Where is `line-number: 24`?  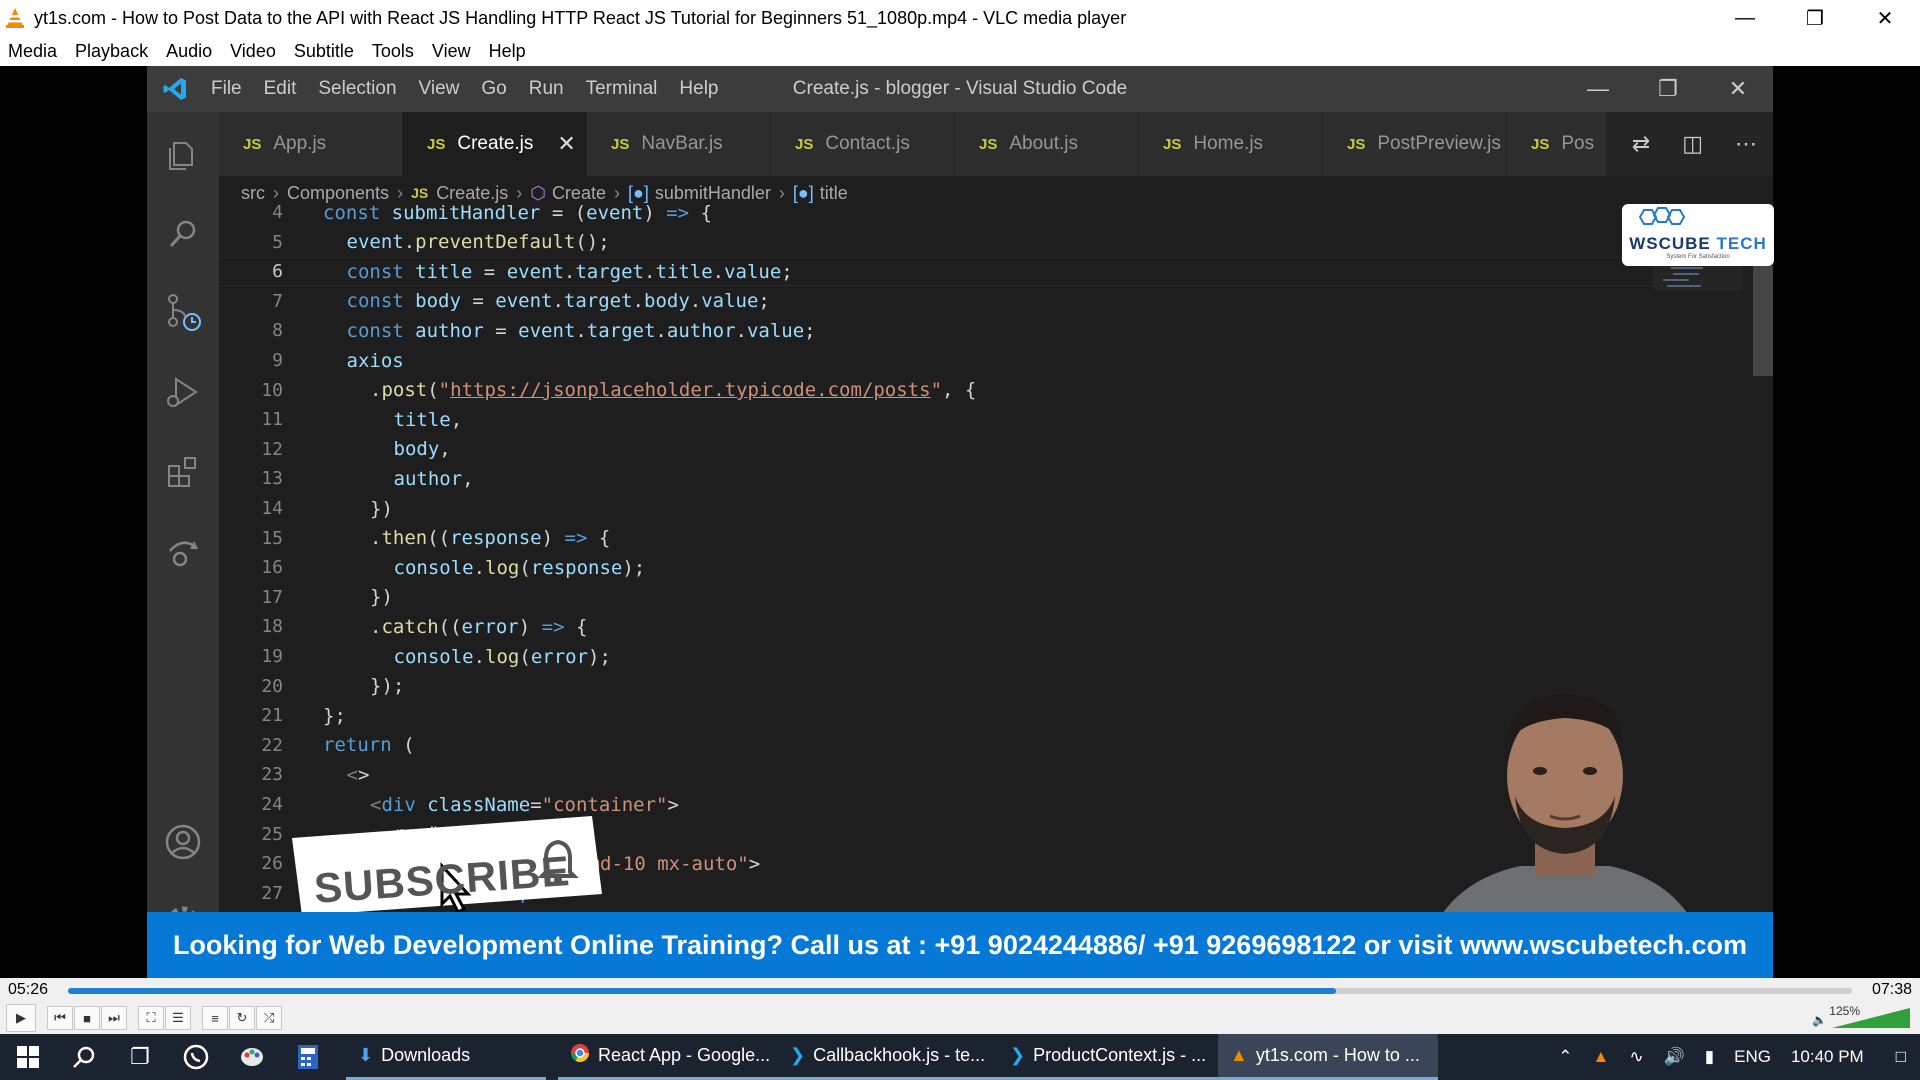
line-number: 24 is located at coordinates (272, 804).